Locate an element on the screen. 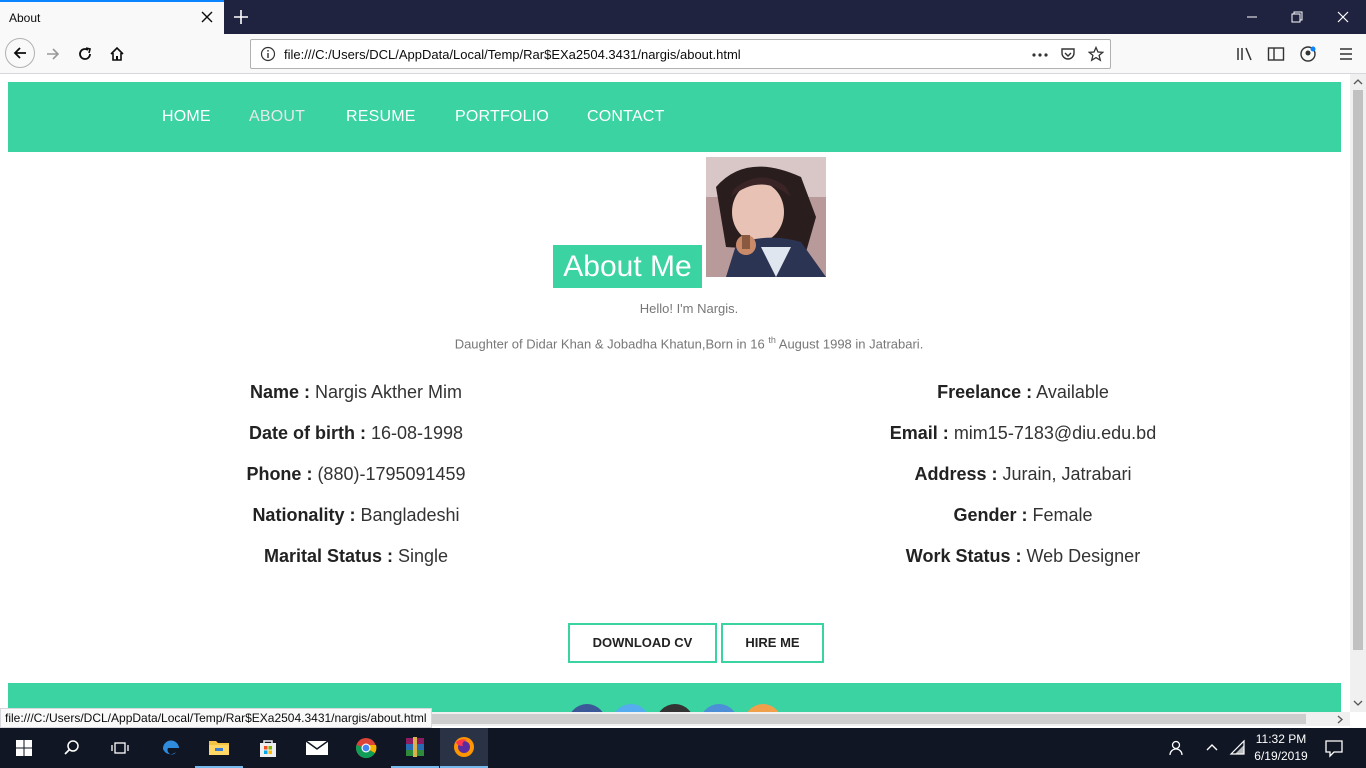 The height and width of the screenshot is (768, 1366). intro-greeting: Hello! I'm Nargis. is located at coordinates (689, 308).